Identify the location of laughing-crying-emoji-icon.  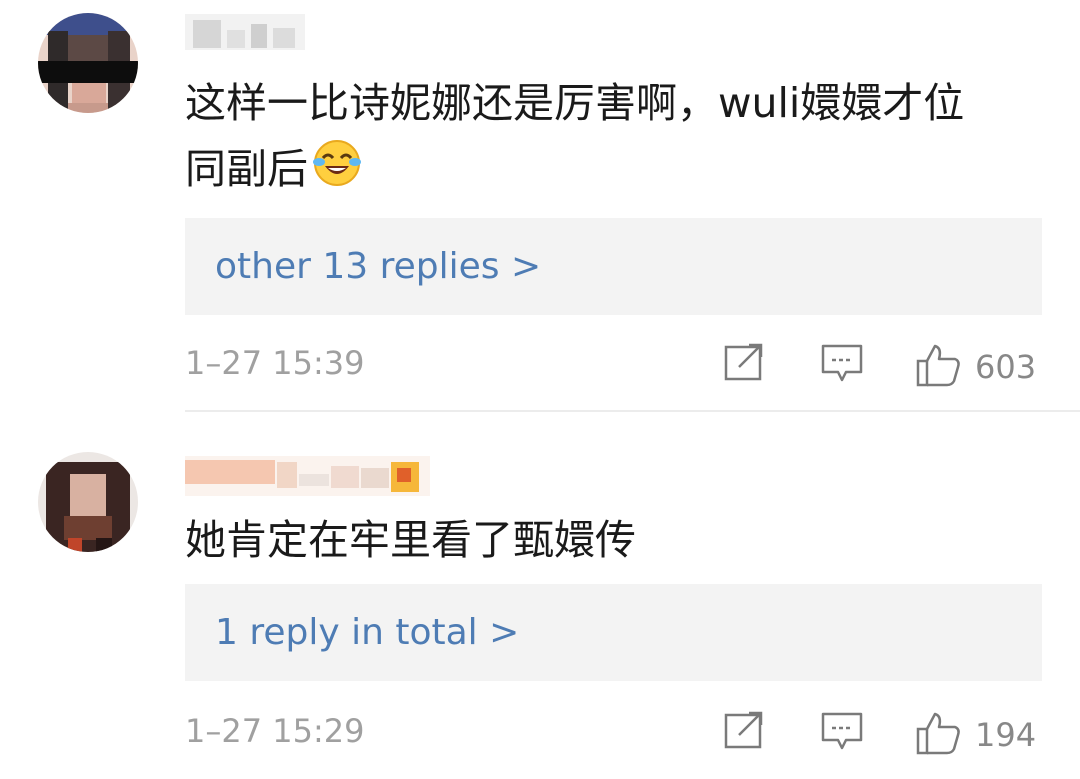
(337, 172).